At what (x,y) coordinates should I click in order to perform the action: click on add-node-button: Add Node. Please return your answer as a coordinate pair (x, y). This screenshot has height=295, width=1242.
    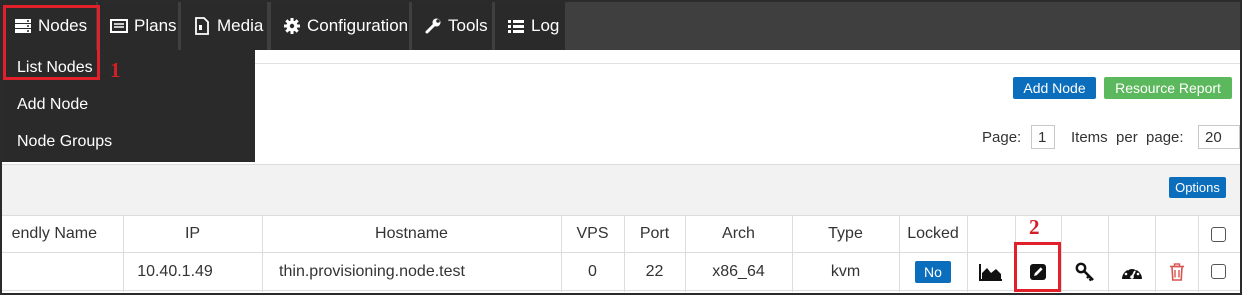
    Looking at the image, I should click on (1054, 88).